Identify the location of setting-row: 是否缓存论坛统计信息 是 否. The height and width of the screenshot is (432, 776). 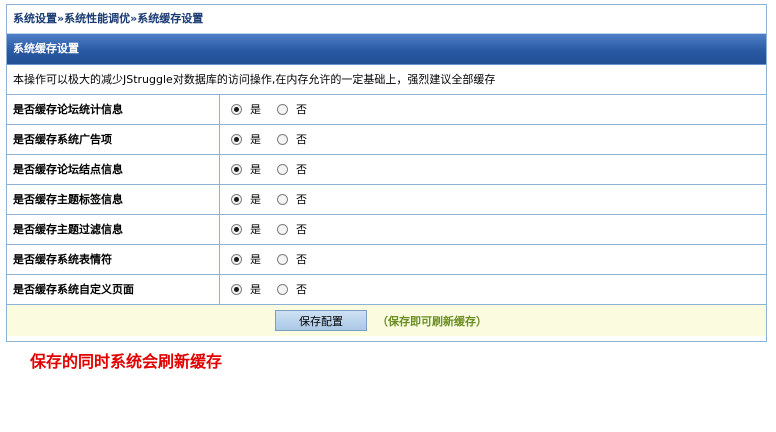
(386, 110).